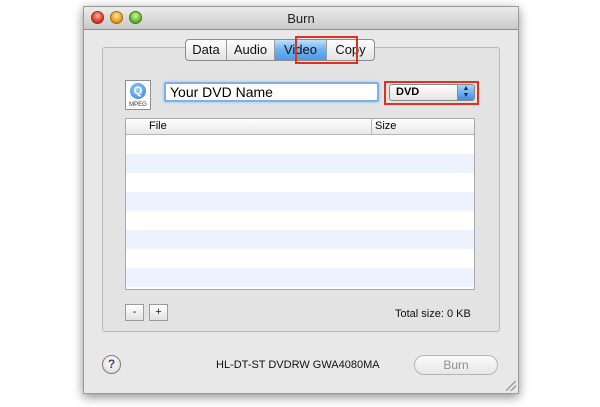 The image size is (600, 407). I want to click on title-bar: Burn, so click(301, 18).